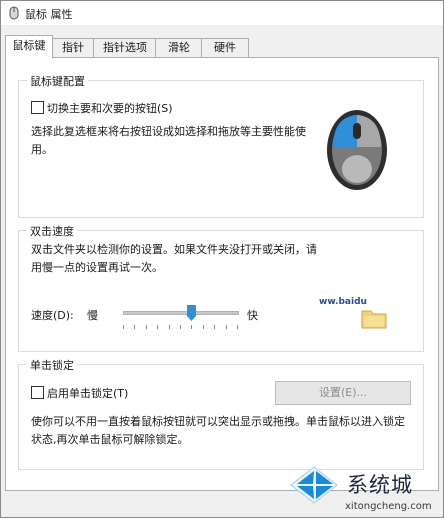  I want to click on speed-label: 速度(D):, so click(52, 315).